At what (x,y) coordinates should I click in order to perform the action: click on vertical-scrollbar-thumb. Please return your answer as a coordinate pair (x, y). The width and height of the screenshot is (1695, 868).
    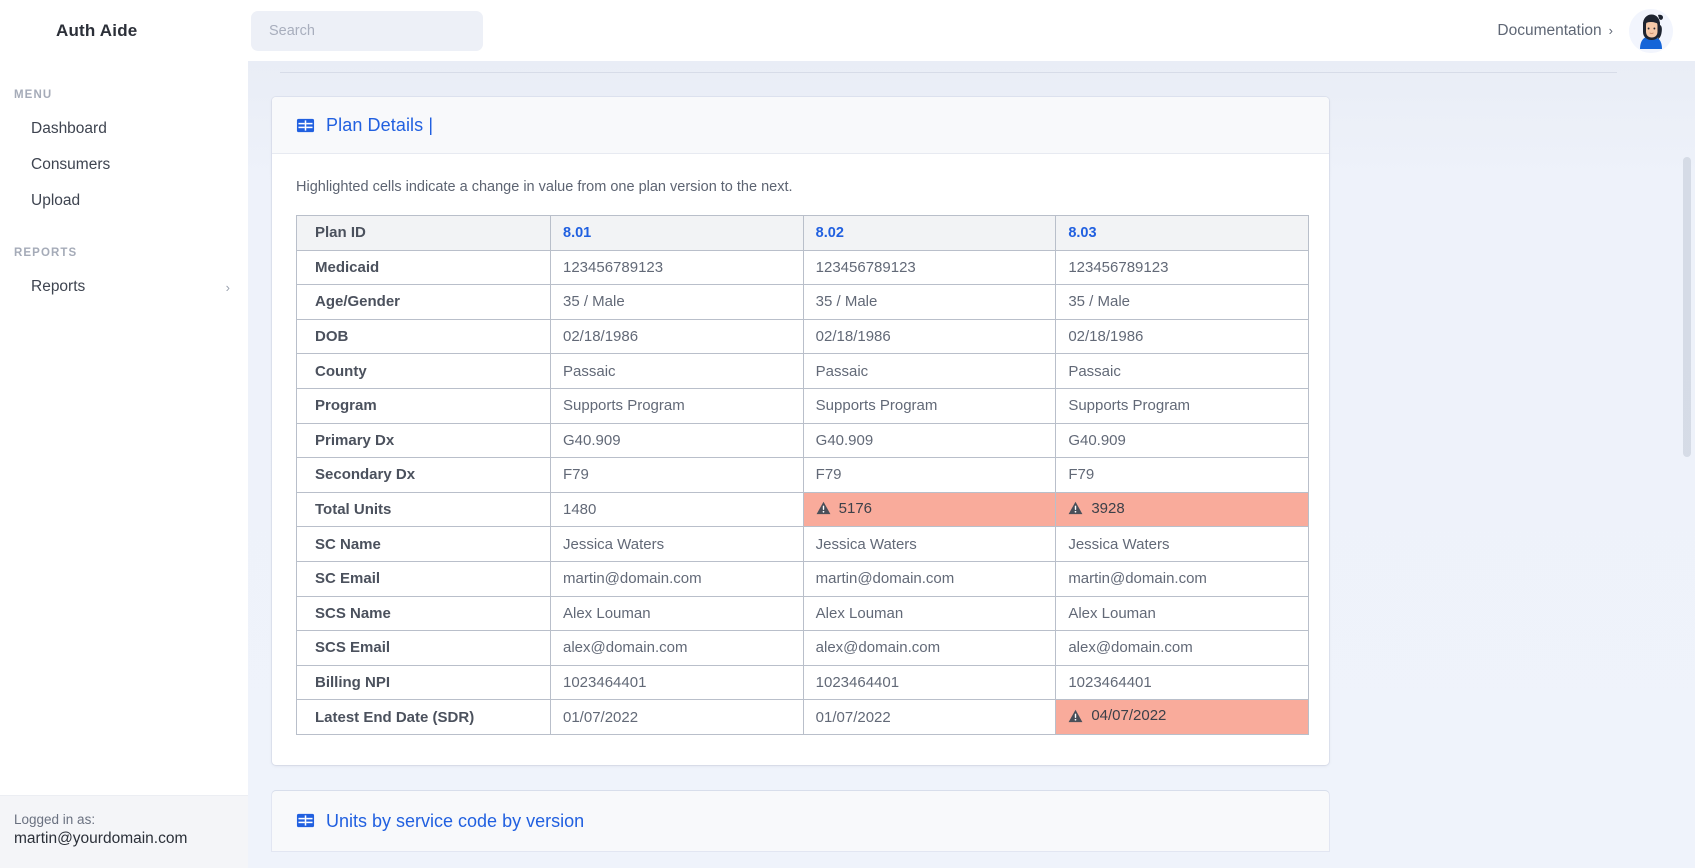
    Looking at the image, I should click on (1687, 307).